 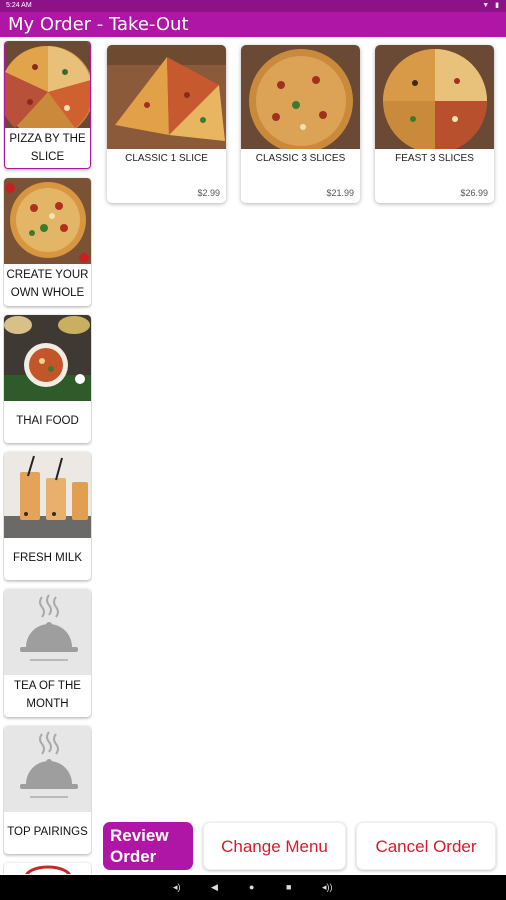 I want to click on status-bar: 5:24 AM ▼ ▮, so click(x=253, y=6).